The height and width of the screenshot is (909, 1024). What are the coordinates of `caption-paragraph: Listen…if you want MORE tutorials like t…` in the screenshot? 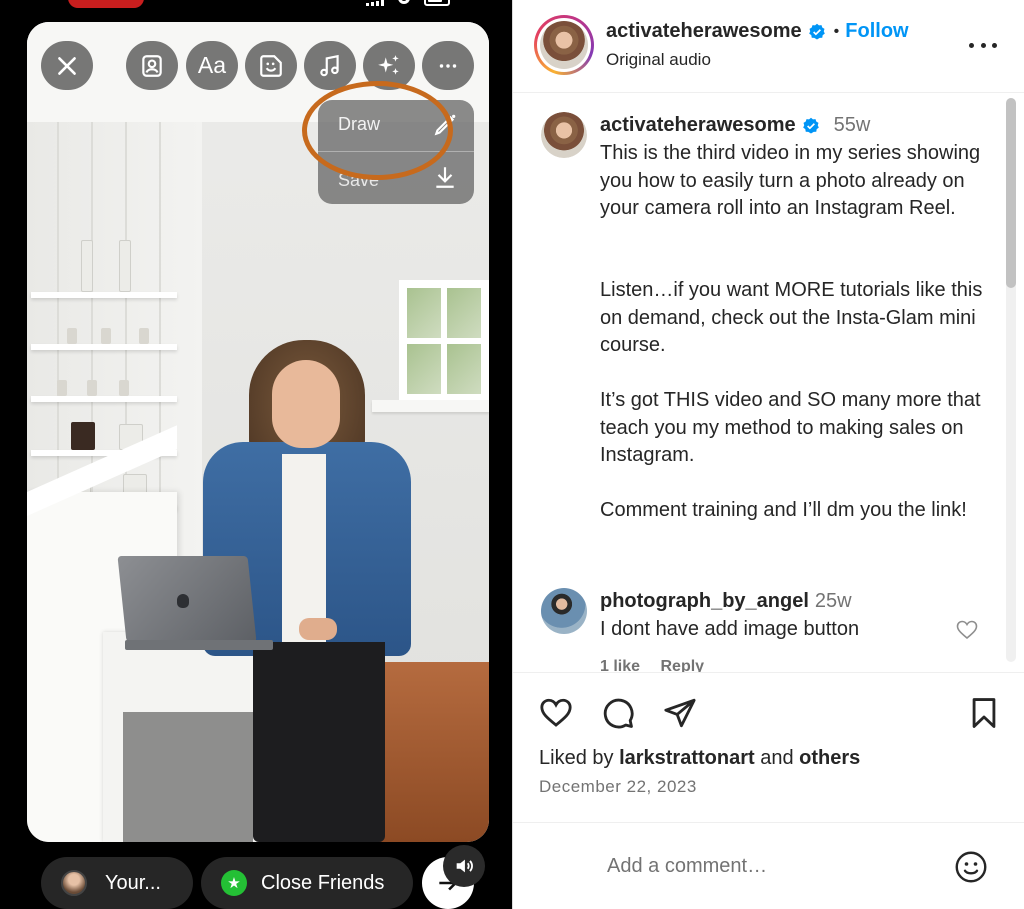 It's located at (791, 317).